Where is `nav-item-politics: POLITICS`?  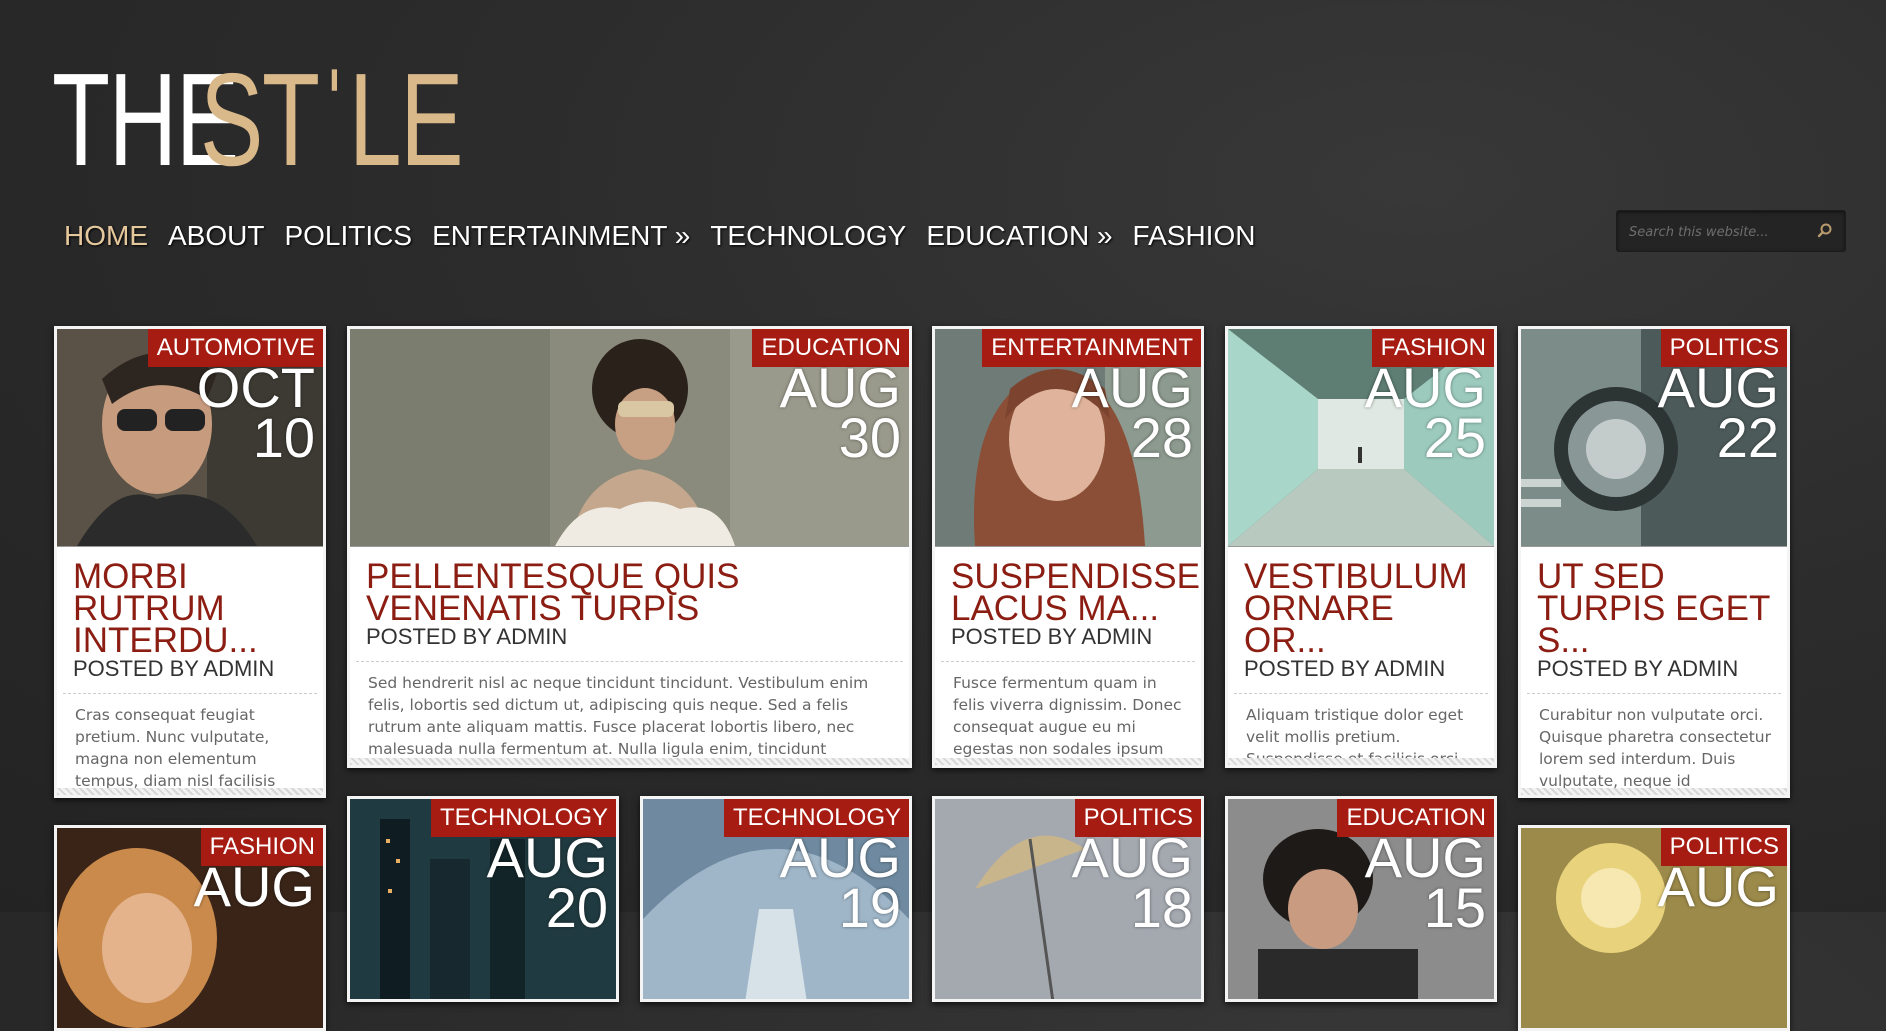 nav-item-politics: POLITICS is located at coordinates (348, 236).